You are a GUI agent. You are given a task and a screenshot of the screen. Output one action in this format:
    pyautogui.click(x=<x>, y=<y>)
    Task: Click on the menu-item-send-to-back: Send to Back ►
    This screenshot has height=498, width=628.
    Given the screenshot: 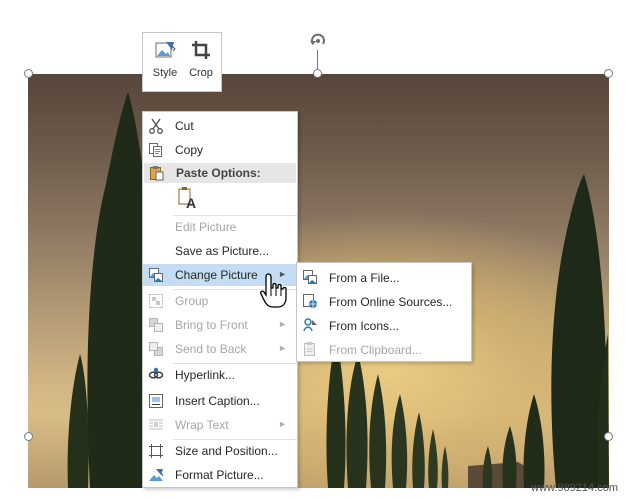 What is the action you would take?
    pyautogui.click(x=220, y=349)
    